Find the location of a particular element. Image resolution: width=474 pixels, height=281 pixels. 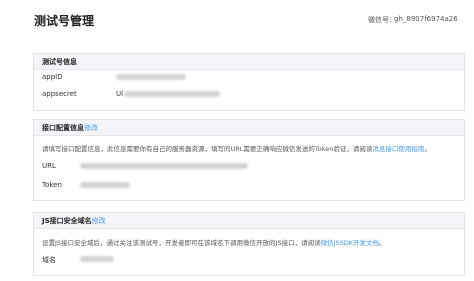

panel-header: 接口配置信息修改 is located at coordinates (249, 128).